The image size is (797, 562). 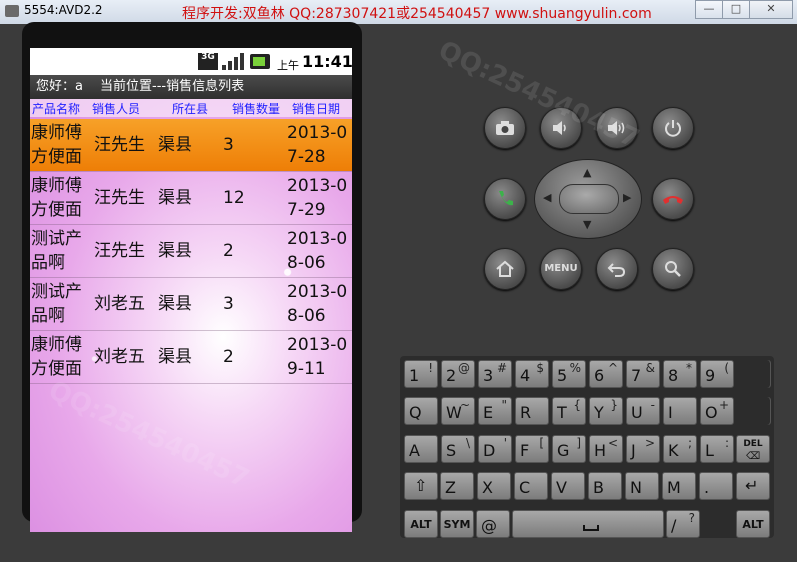 What do you see at coordinates (736, 9) in the screenshot?
I see `maximize-button: □` at bounding box center [736, 9].